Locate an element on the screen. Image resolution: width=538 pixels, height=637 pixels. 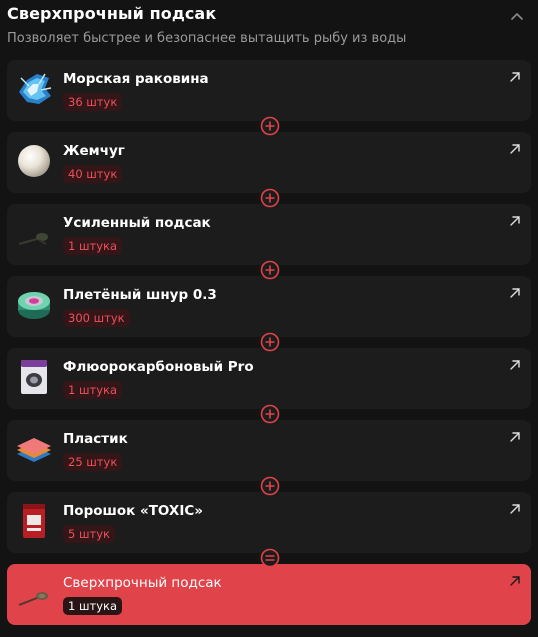
ingredient-card-toxic-powder: Порошок «TOXIC» 5 штук is located at coordinates (269, 522).